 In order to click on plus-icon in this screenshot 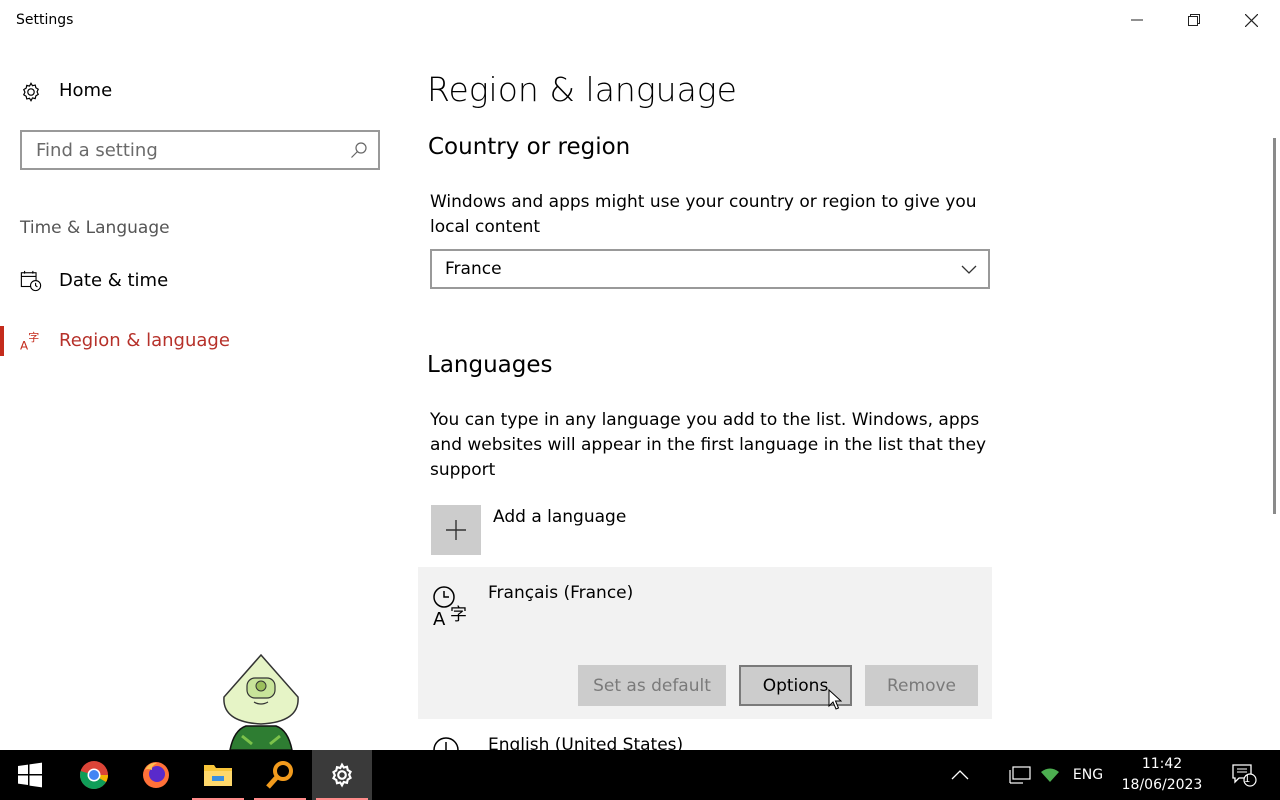, I will do `click(456, 530)`.